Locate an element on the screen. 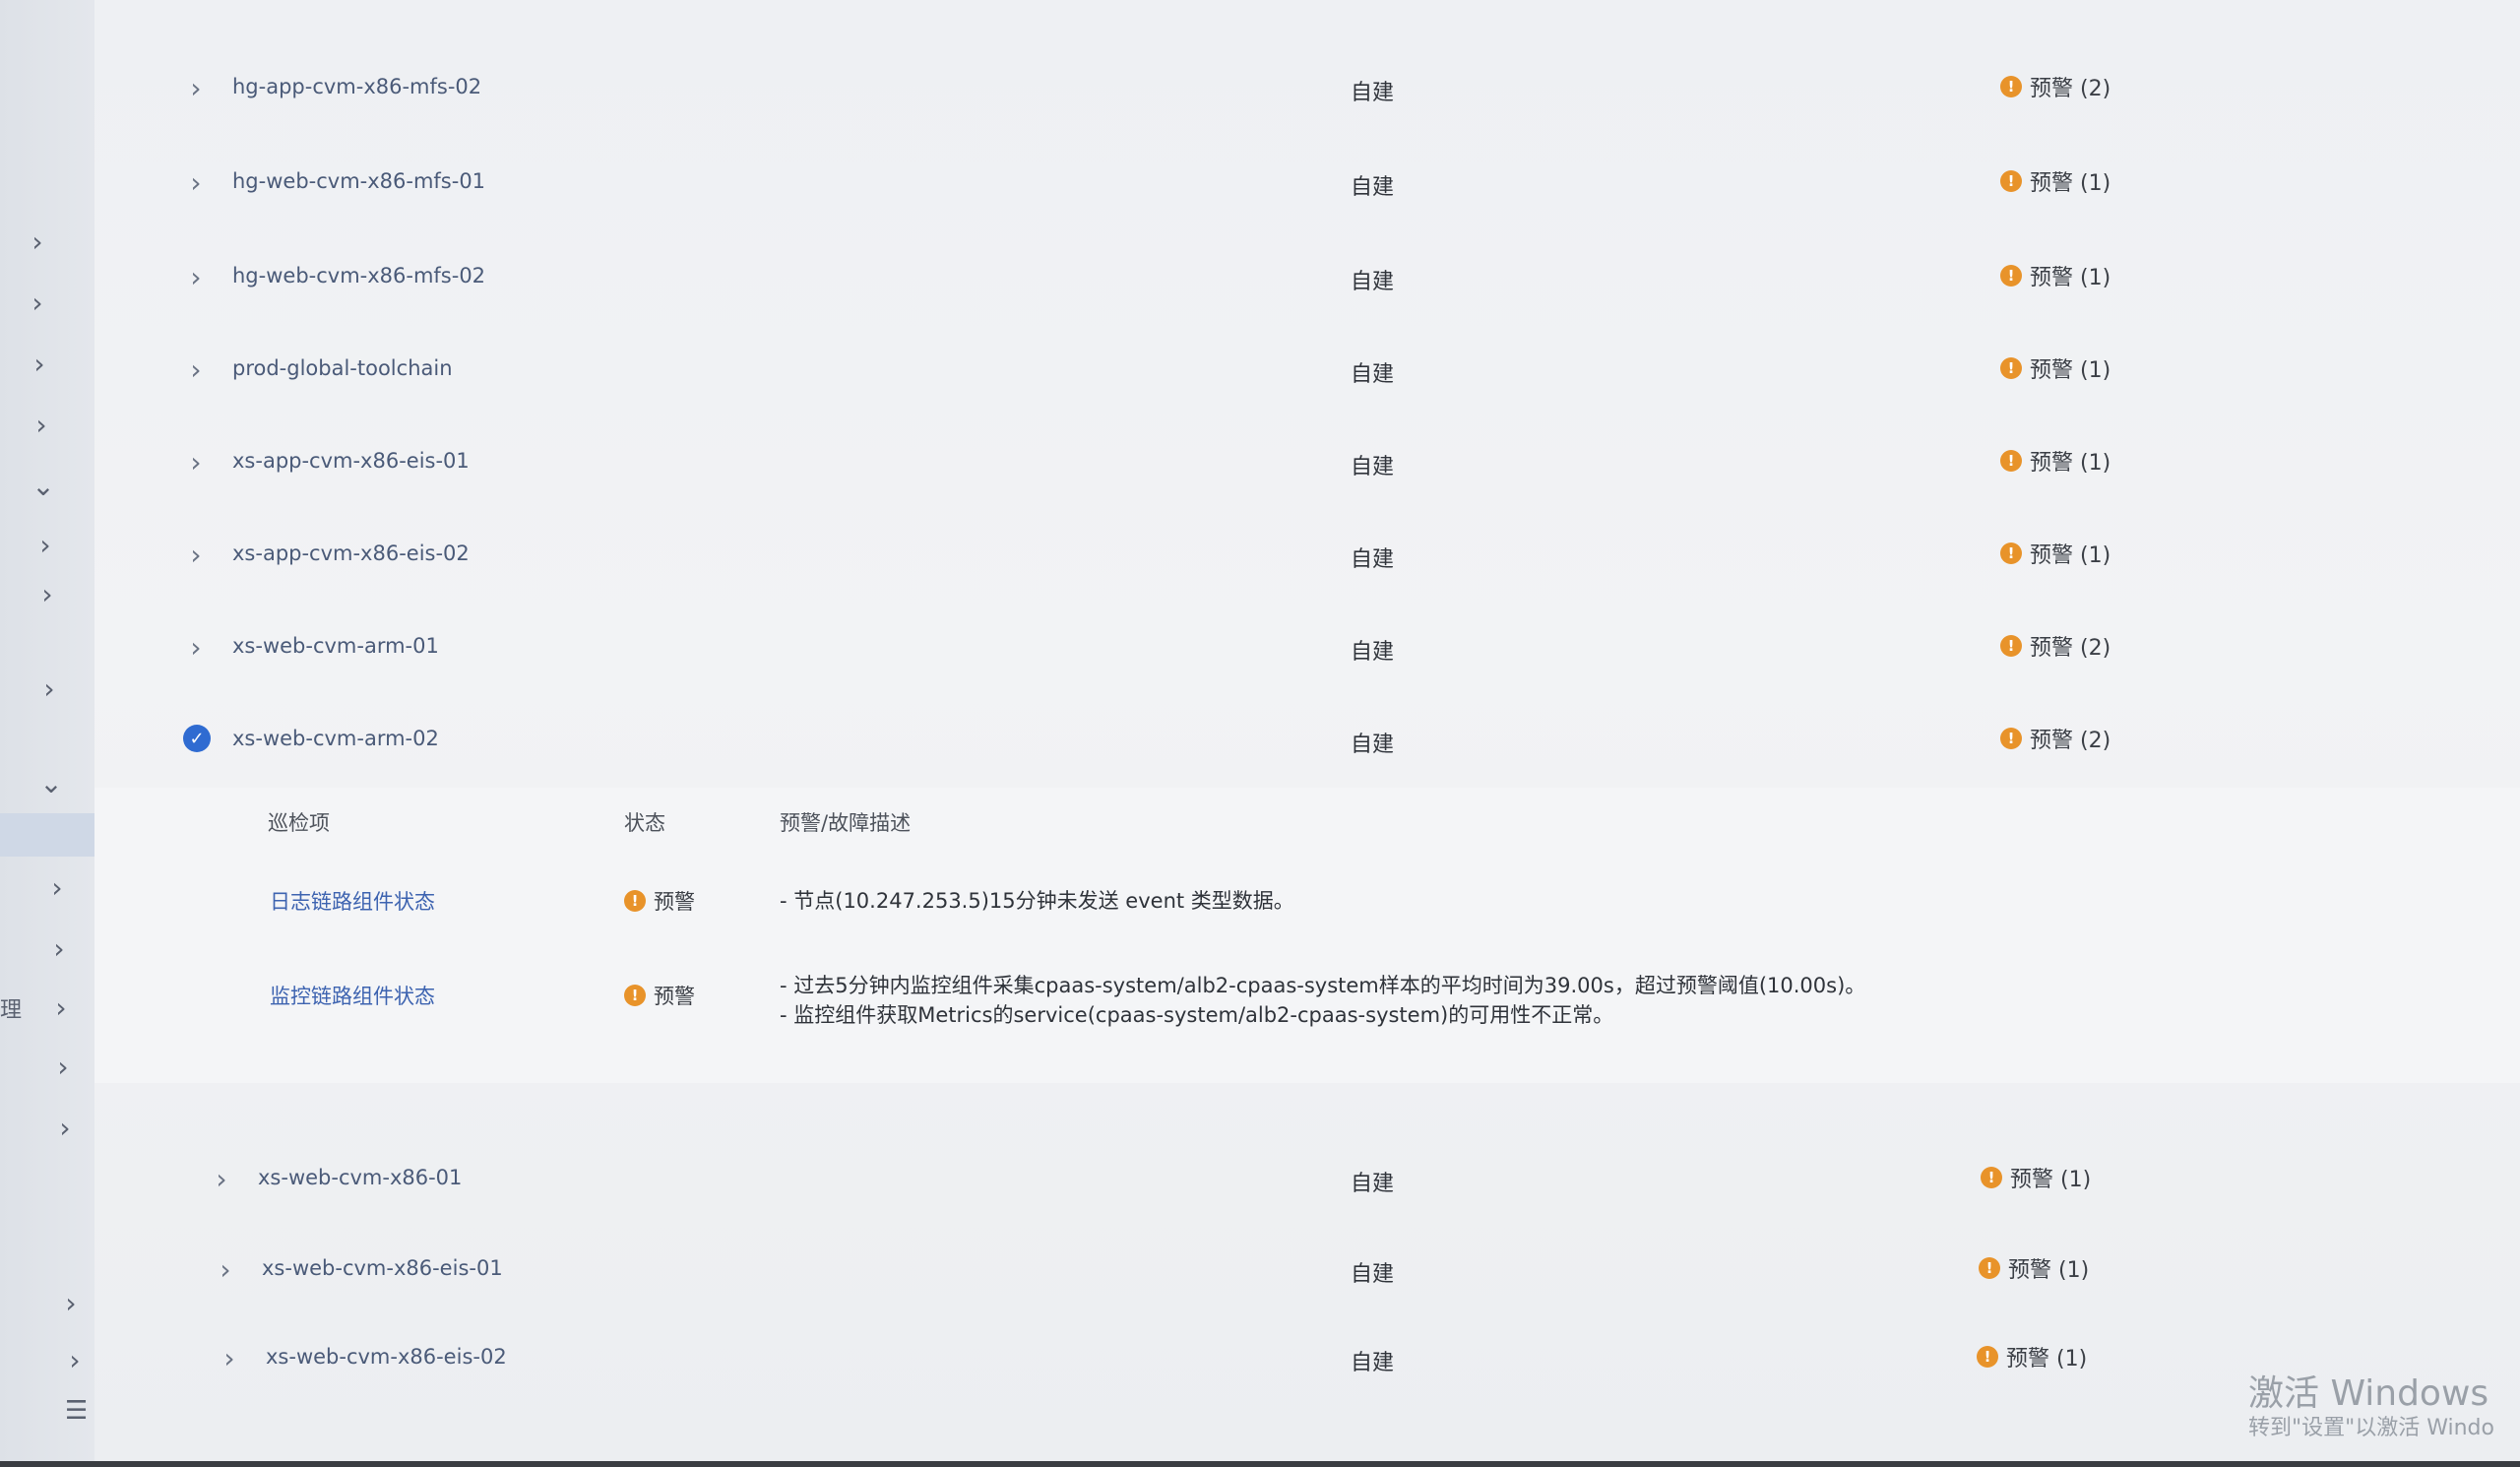 The width and height of the screenshot is (2520, 1467). row-name: xs-app-cvm-x86-eis-02 is located at coordinates (351, 553).